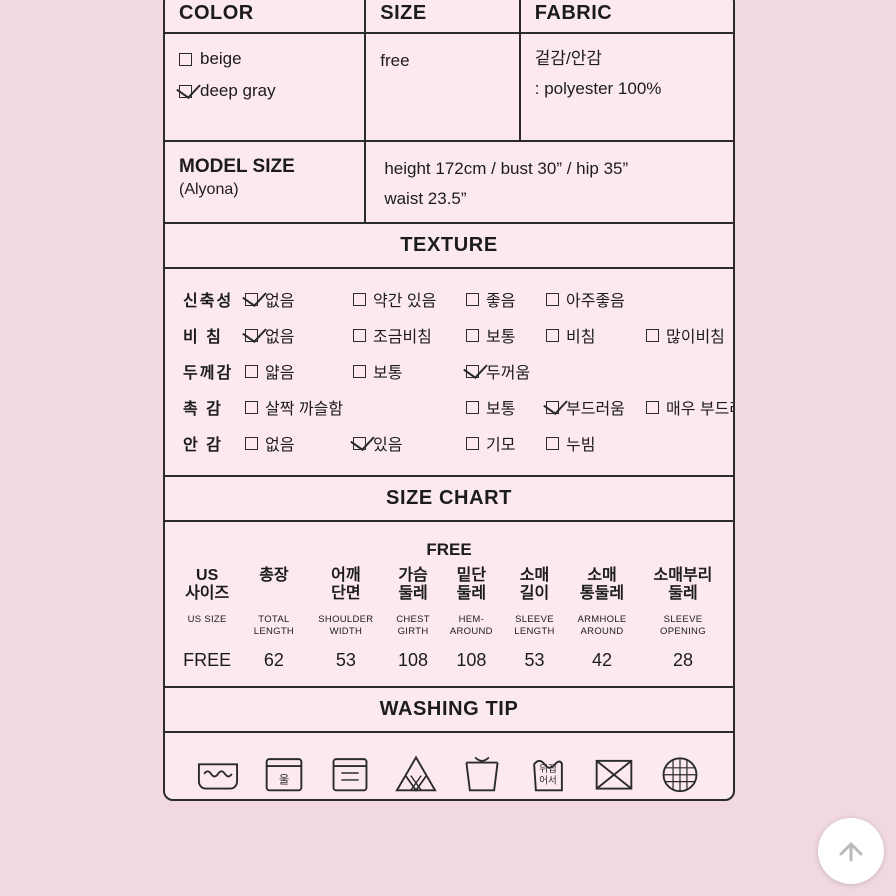 This screenshot has height=896, width=896. What do you see at coordinates (280, 373) in the screenshot?
I see `texture-option-label: 얇음` at bounding box center [280, 373].